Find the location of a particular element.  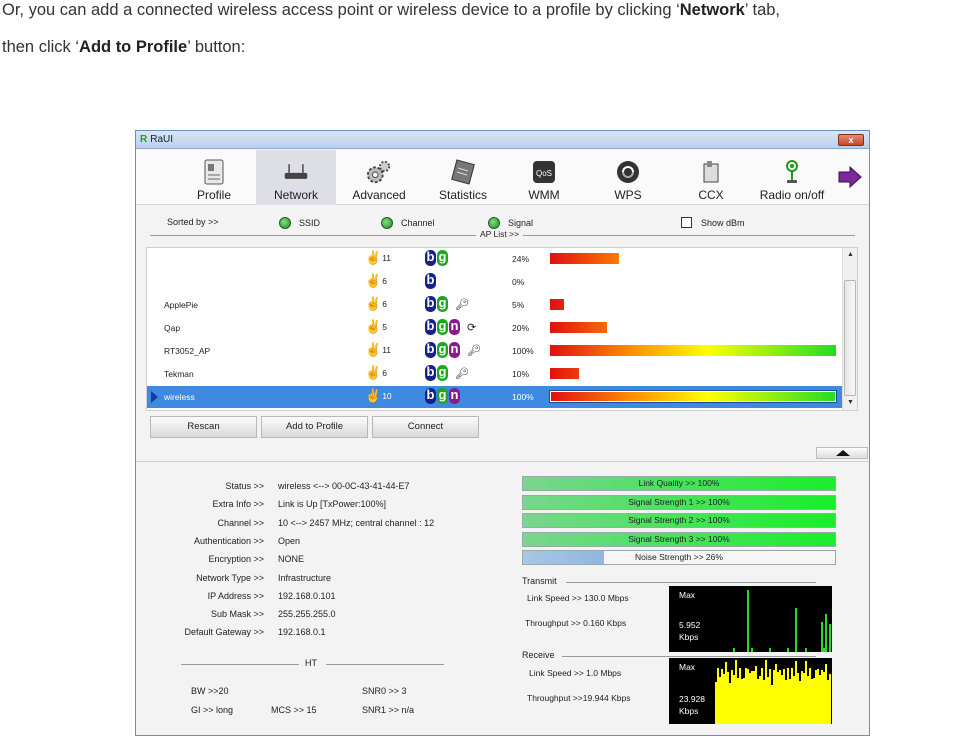

meter-label: Signal Strength 1 >> 100% is located at coordinates (679, 501).